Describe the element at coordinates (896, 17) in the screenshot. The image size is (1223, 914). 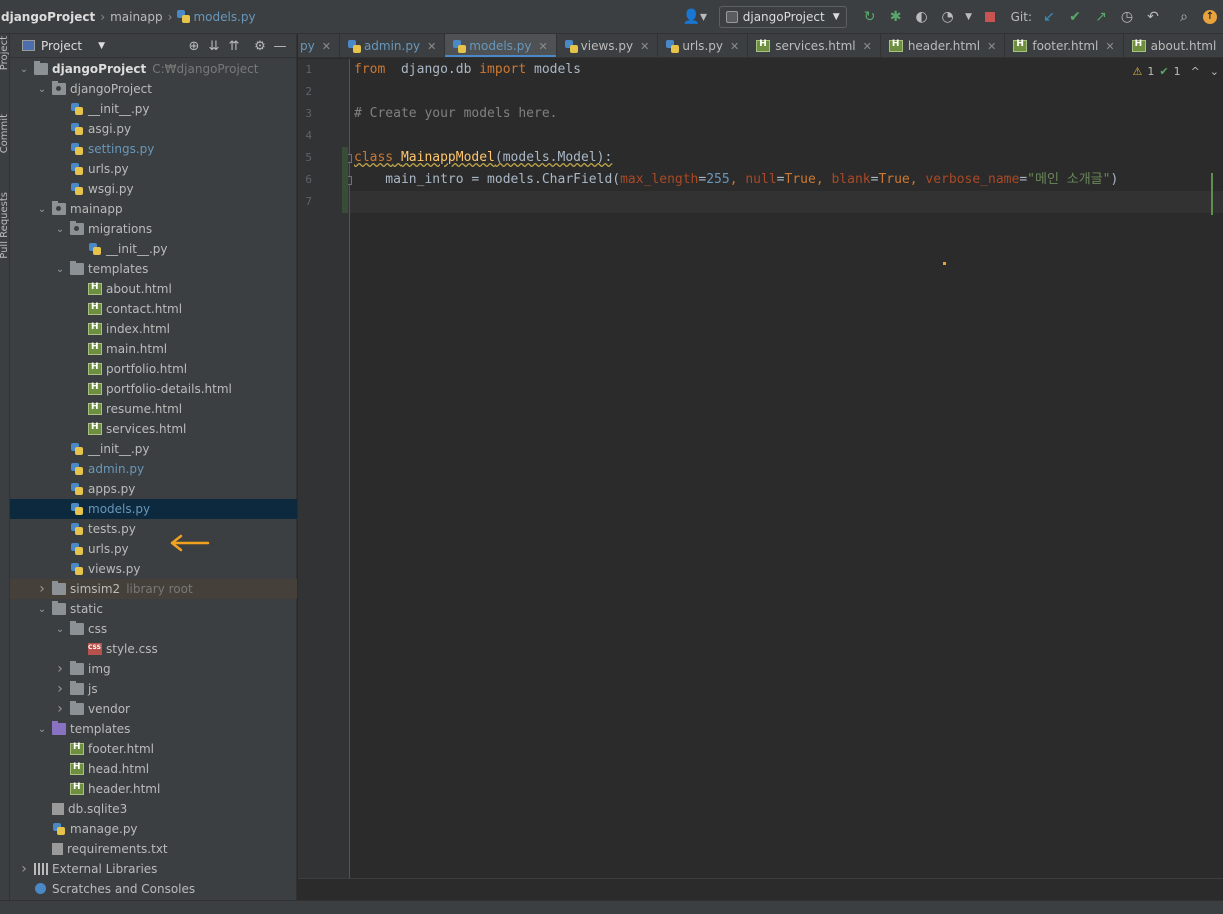
I see `debug-icon: ✱` at that location.